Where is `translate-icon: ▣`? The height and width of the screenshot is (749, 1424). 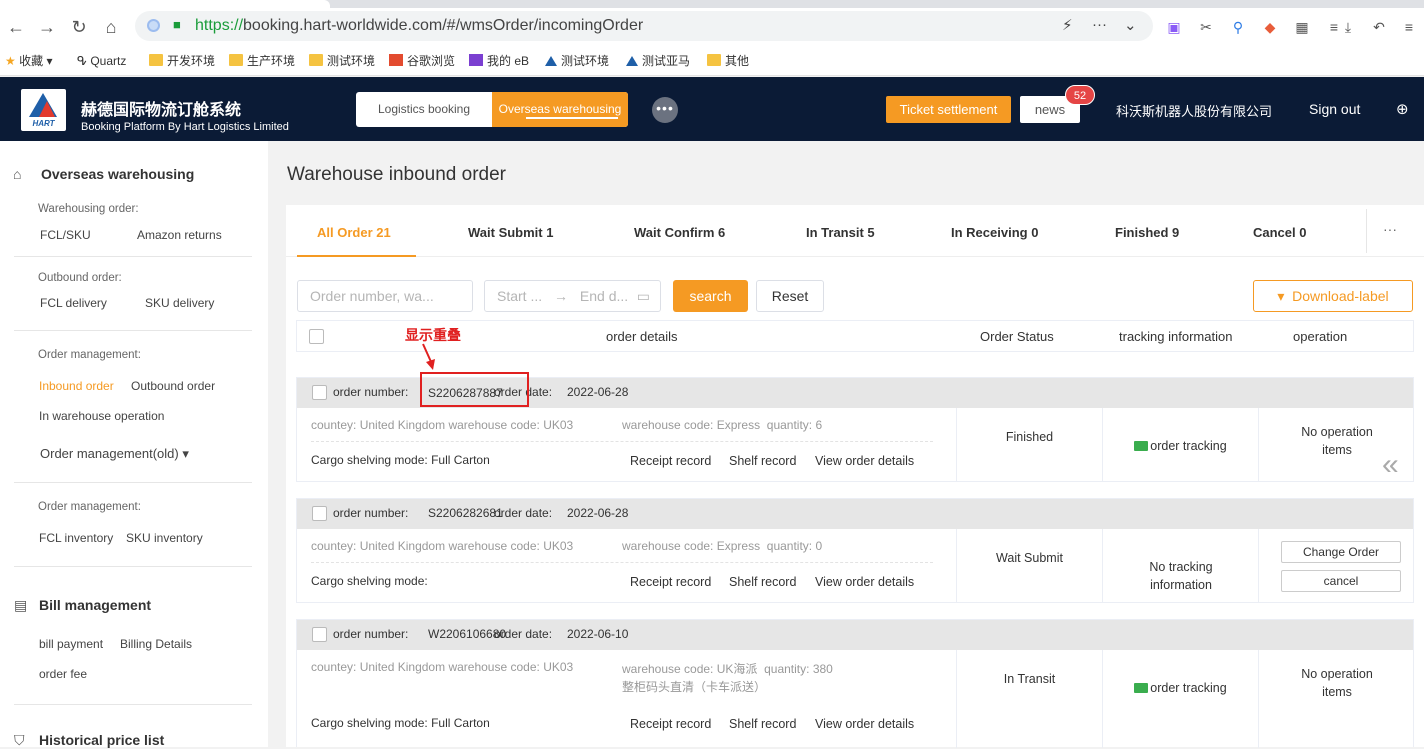 translate-icon: ▣ is located at coordinates (1174, 27).